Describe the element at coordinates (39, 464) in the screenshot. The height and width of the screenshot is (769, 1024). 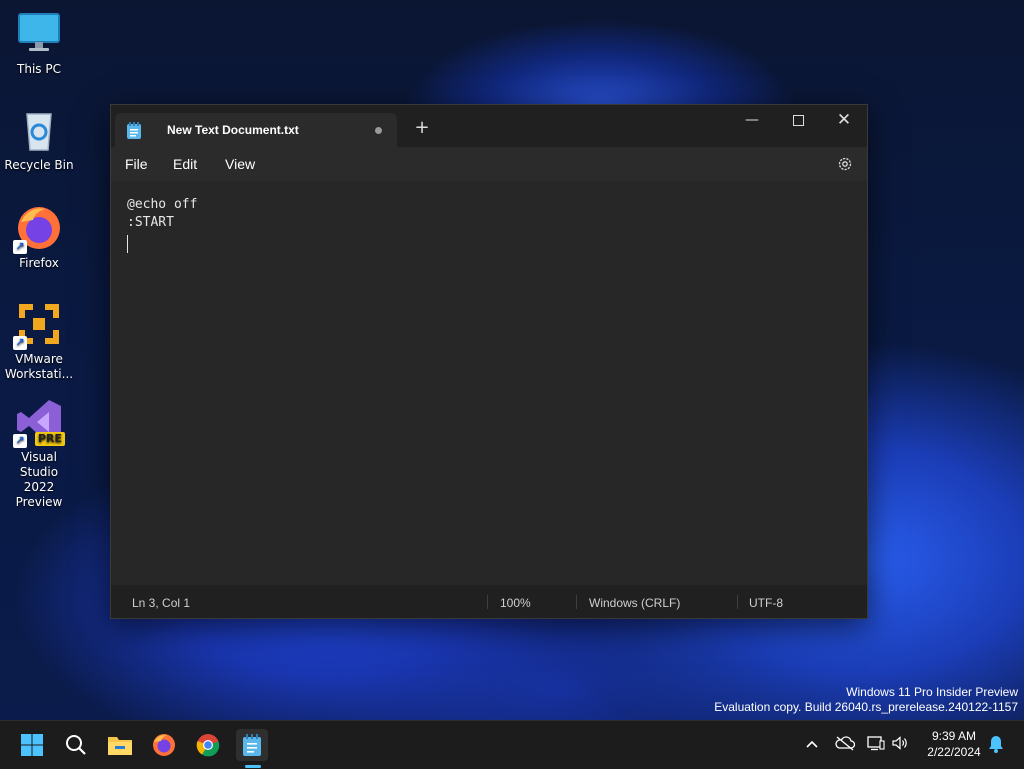
I see `desktop-icon-label-line1: Visual Studio` at that location.